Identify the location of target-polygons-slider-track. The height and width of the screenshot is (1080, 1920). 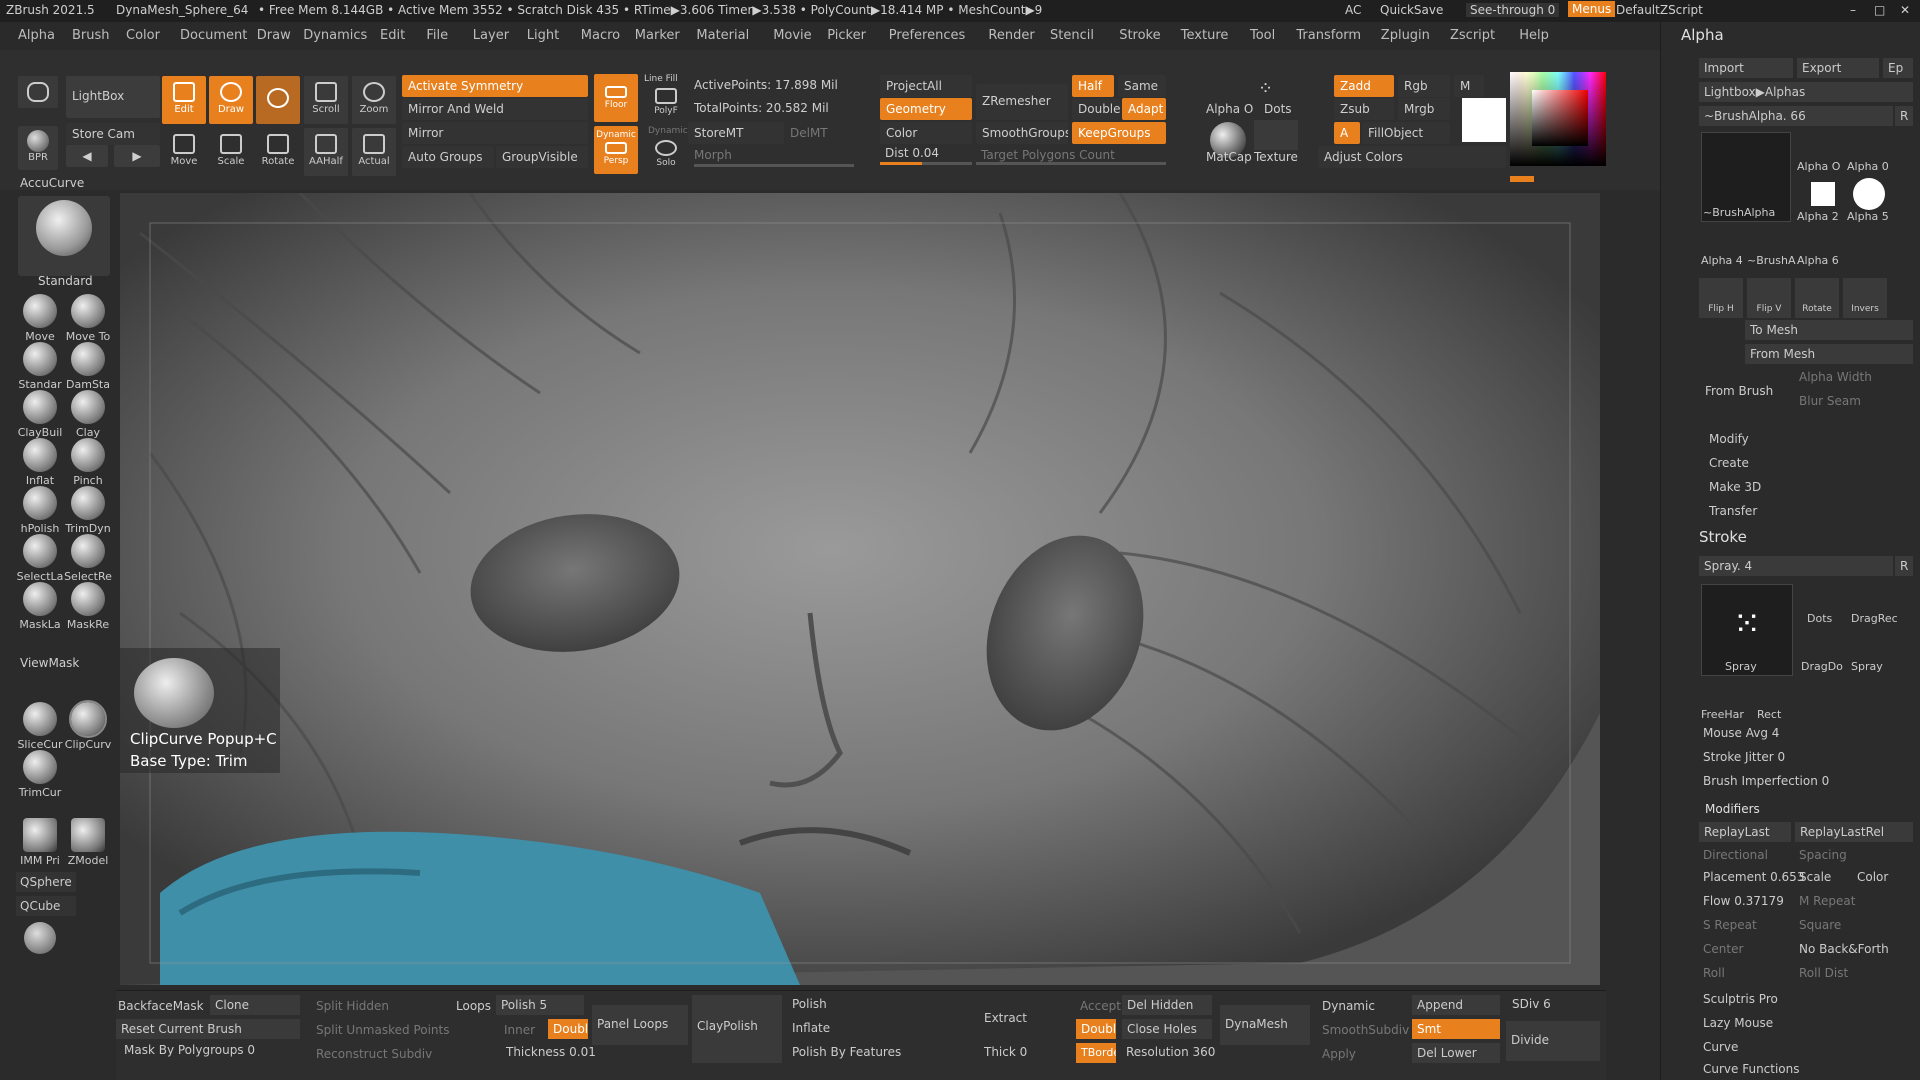
(1071, 163).